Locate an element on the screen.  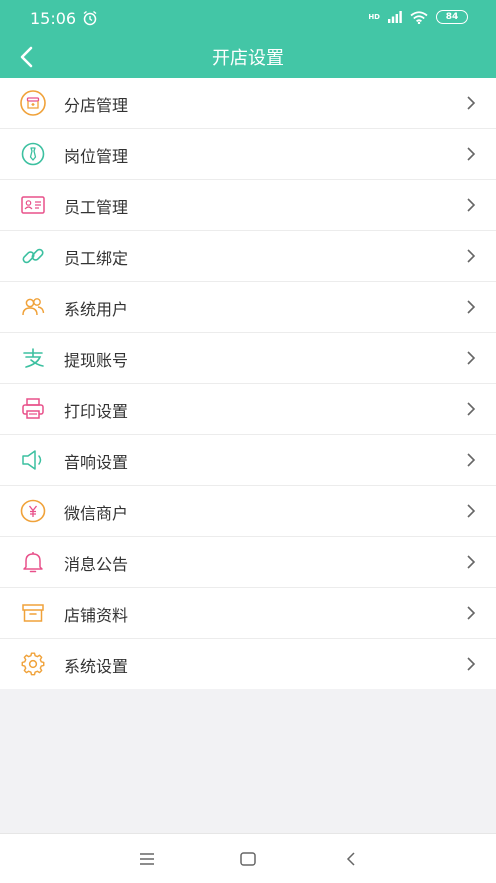
menu-item-notifications: 消息公告 is located at coordinates (248, 562).